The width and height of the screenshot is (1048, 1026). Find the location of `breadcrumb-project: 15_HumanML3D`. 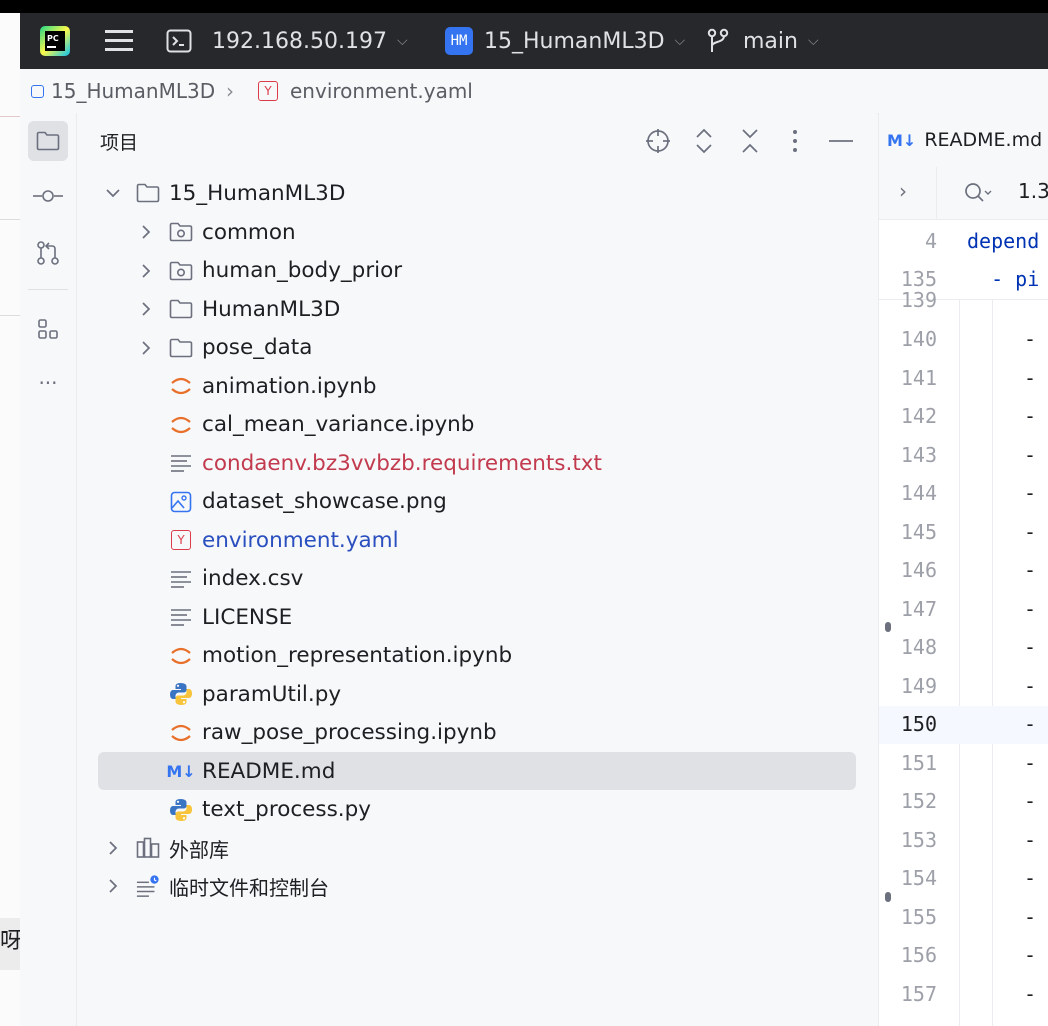

breadcrumb-project: 15_HumanML3D is located at coordinates (123, 91).